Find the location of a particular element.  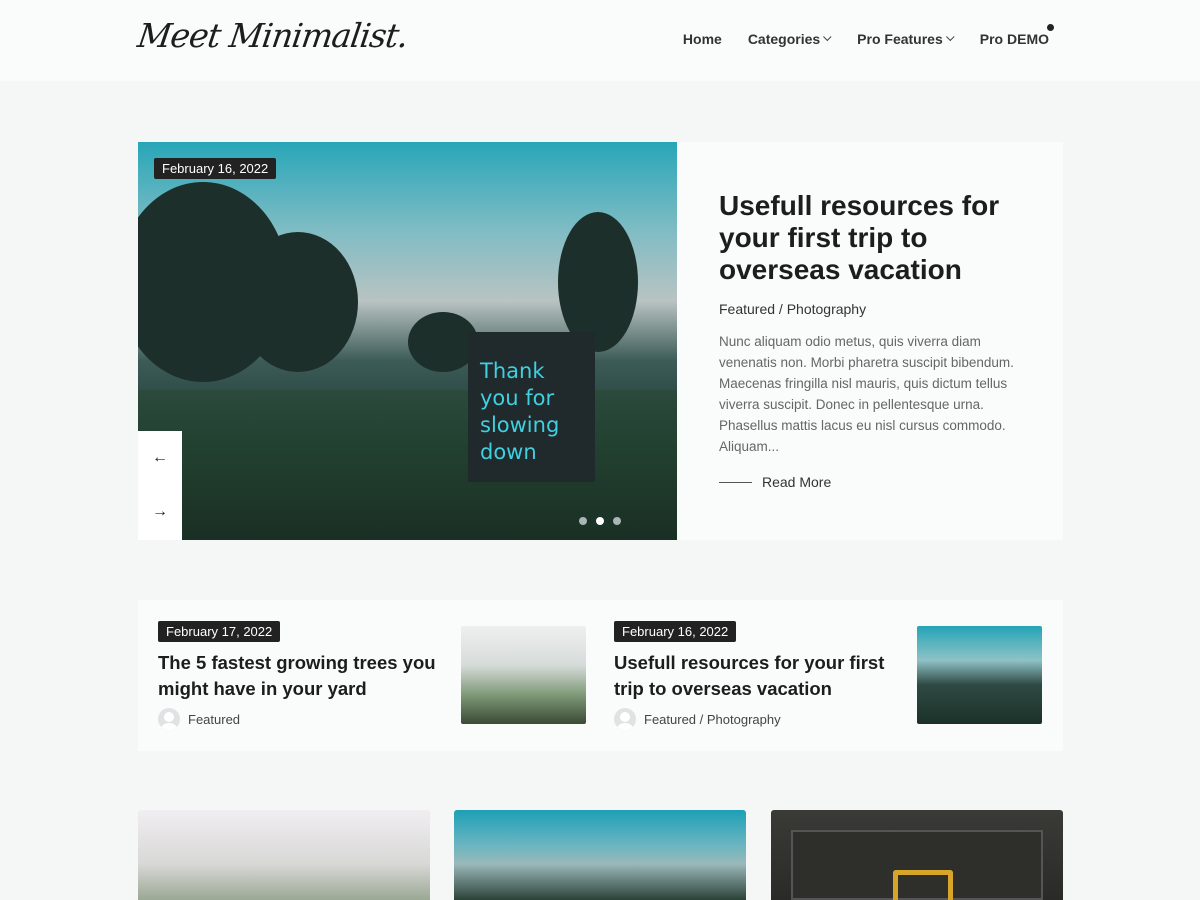

slider-dot-active is located at coordinates (600, 521).